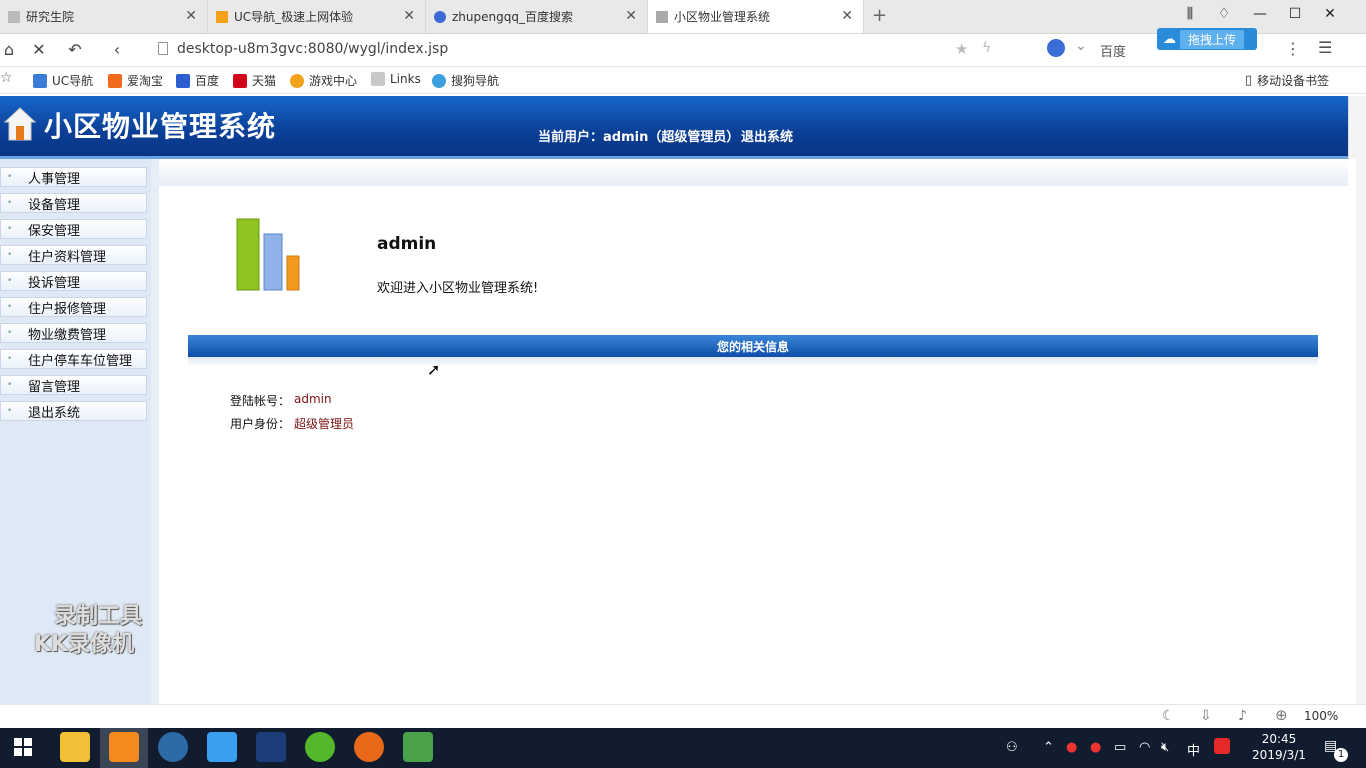 This screenshot has height=768, width=1366. I want to click on bookmark-uc: UC导航, so click(63, 80).